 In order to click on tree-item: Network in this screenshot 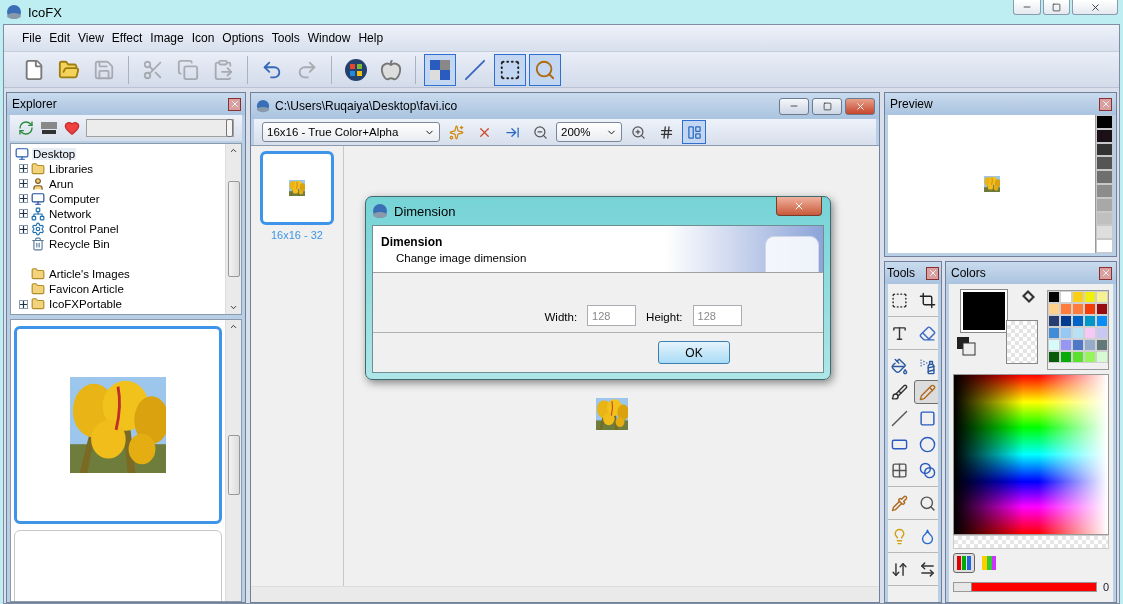, I will do `click(70, 213)`.